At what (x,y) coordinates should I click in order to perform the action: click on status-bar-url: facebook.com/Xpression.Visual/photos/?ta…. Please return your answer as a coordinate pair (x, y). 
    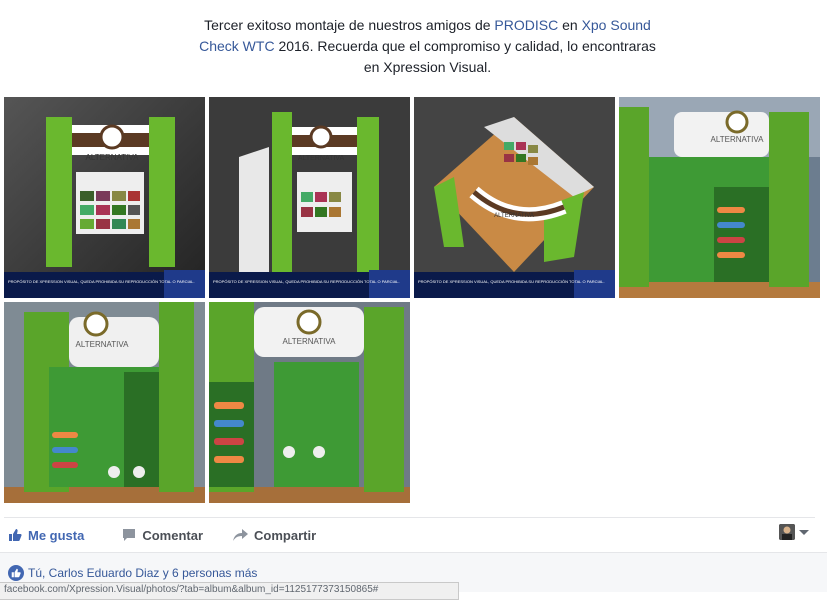
    Looking at the image, I should click on (229, 591).